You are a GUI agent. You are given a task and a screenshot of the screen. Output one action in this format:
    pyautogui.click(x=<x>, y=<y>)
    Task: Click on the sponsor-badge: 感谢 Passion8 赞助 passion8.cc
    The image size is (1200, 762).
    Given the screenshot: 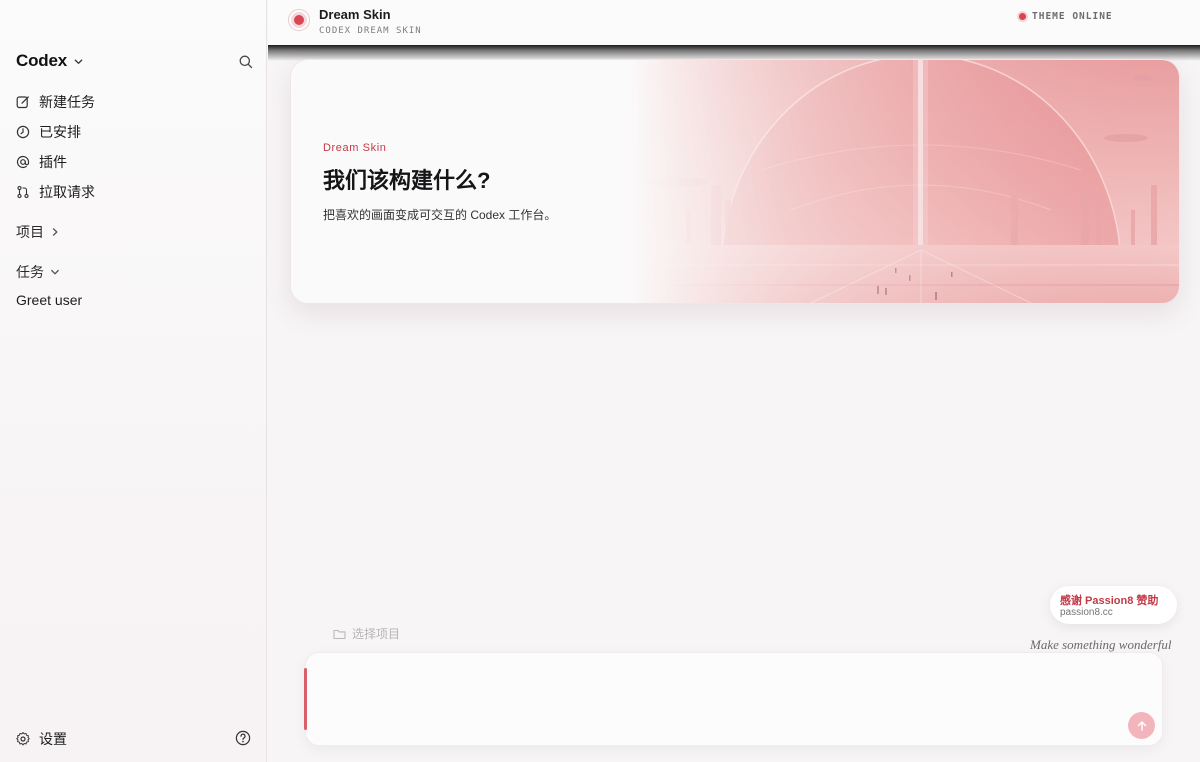 What is the action you would take?
    pyautogui.click(x=1113, y=605)
    